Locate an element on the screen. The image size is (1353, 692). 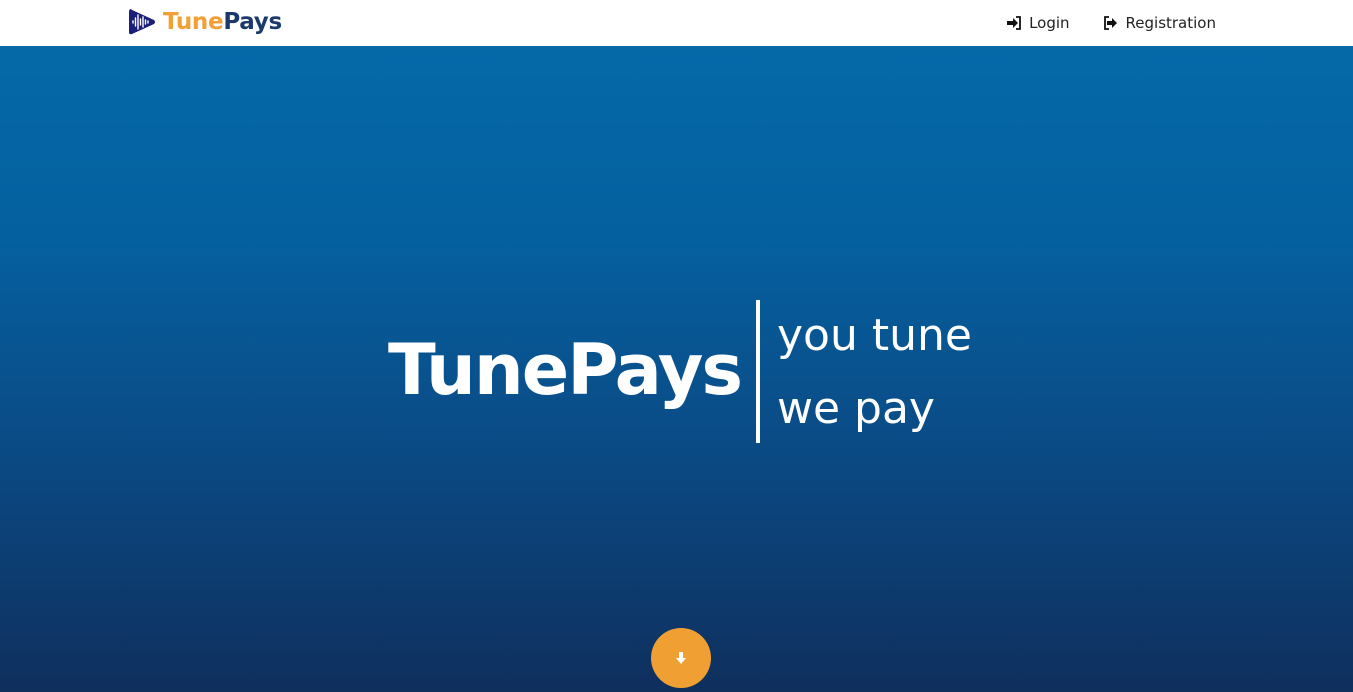
brand-name-pays: Pays is located at coordinates (252, 22).